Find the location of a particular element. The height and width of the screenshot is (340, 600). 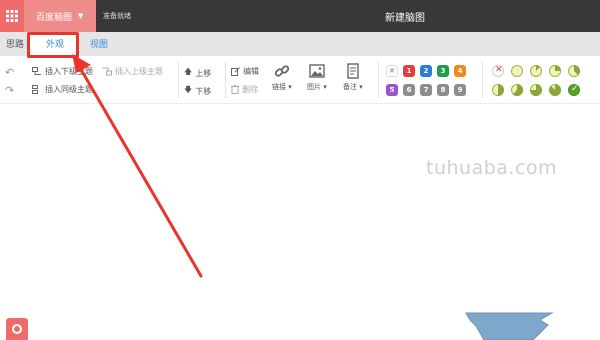

grid-icon is located at coordinates (12, 16).